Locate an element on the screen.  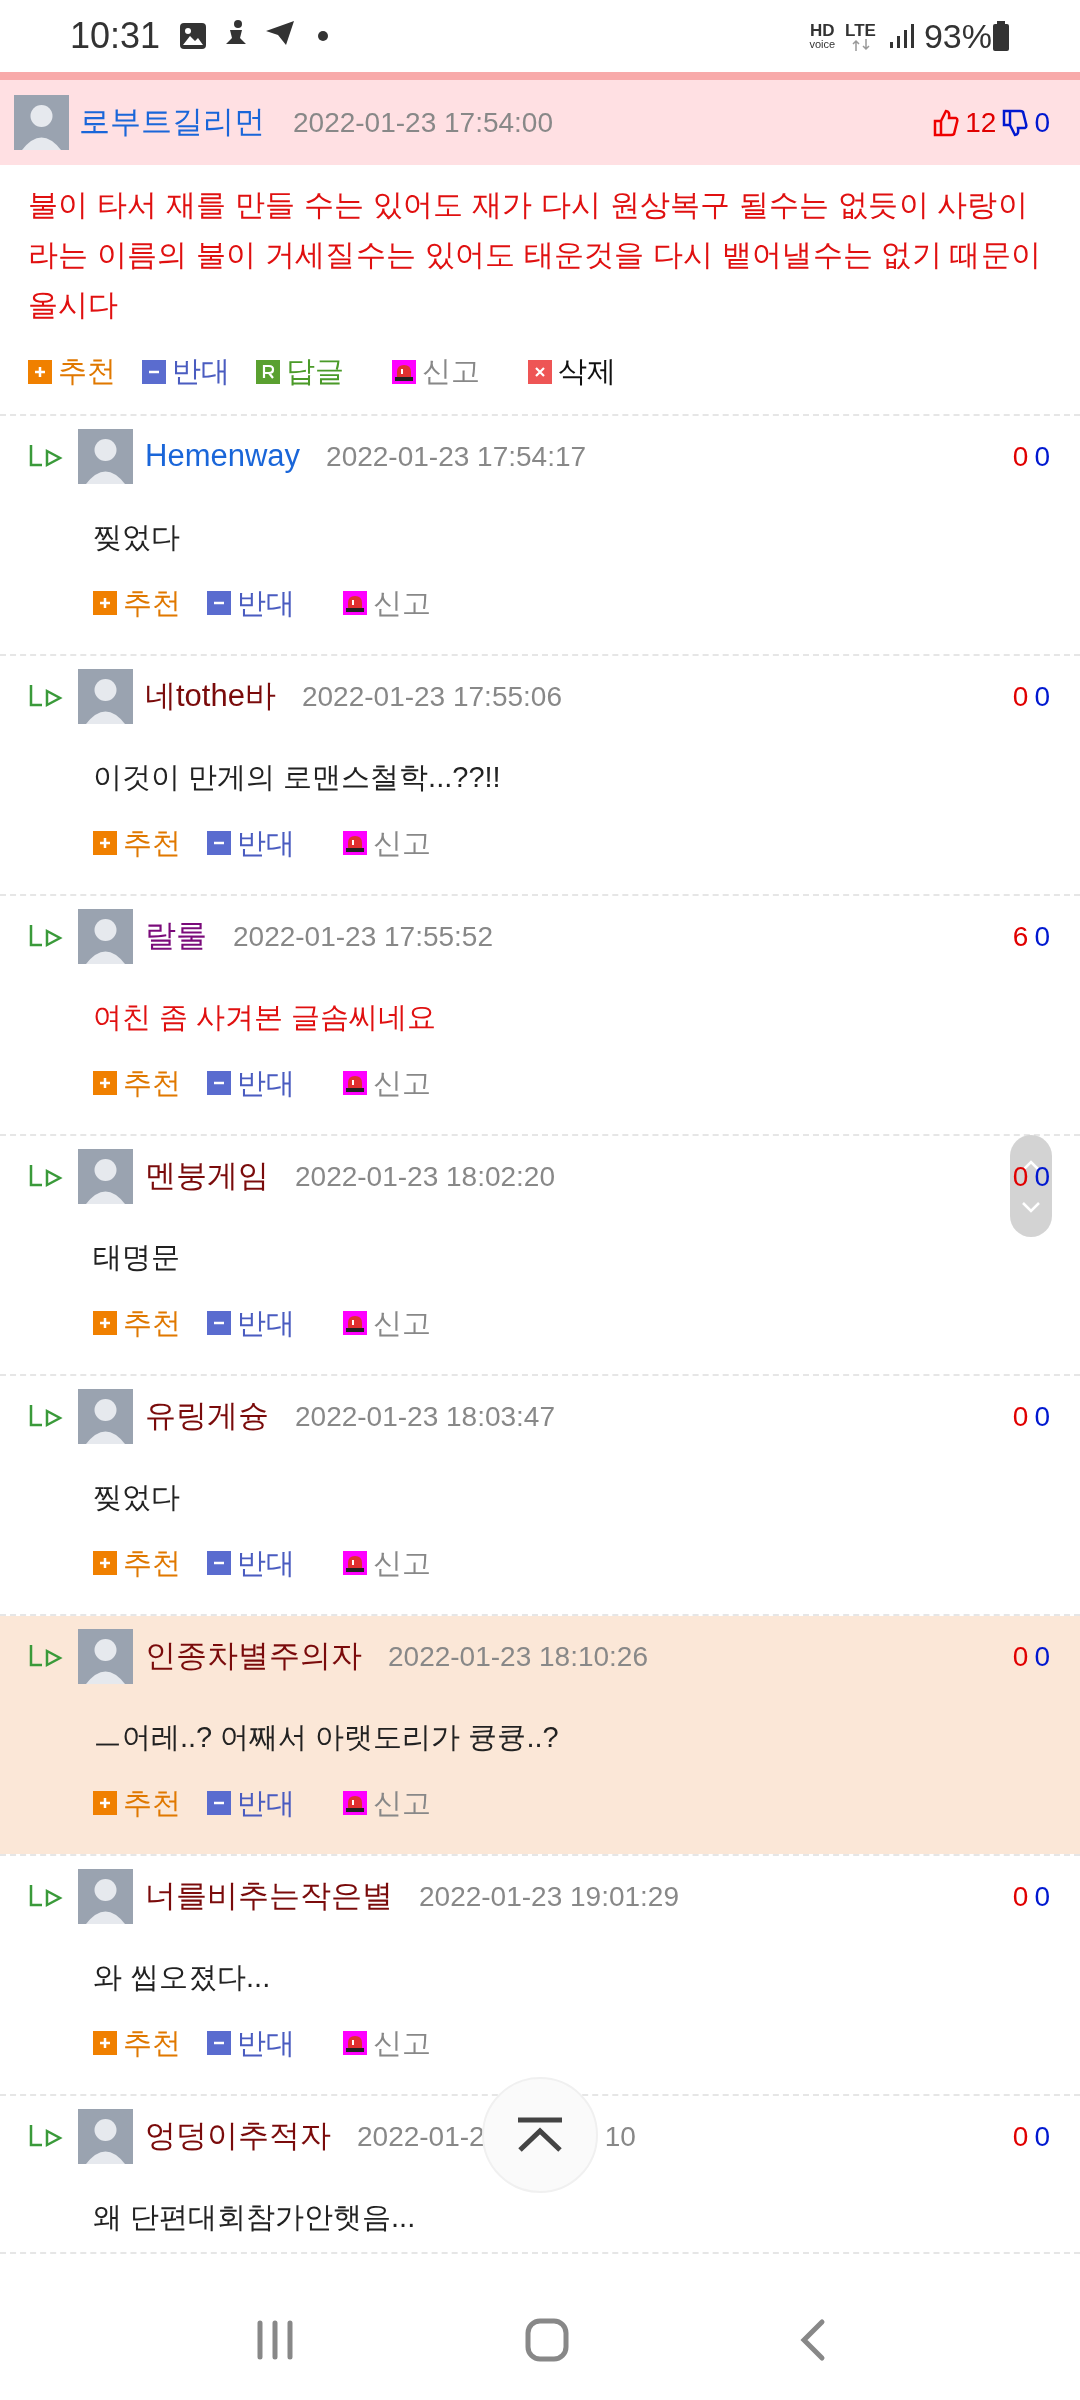
upvote-count: 6 is located at coordinates (1020, 936).